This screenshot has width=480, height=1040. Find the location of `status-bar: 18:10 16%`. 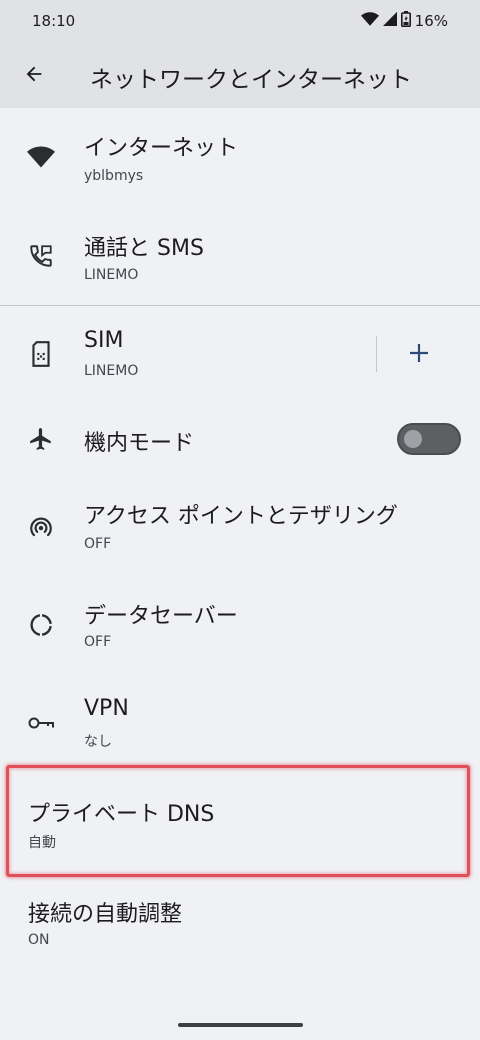

status-bar: 18:10 16% is located at coordinates (240, 22).